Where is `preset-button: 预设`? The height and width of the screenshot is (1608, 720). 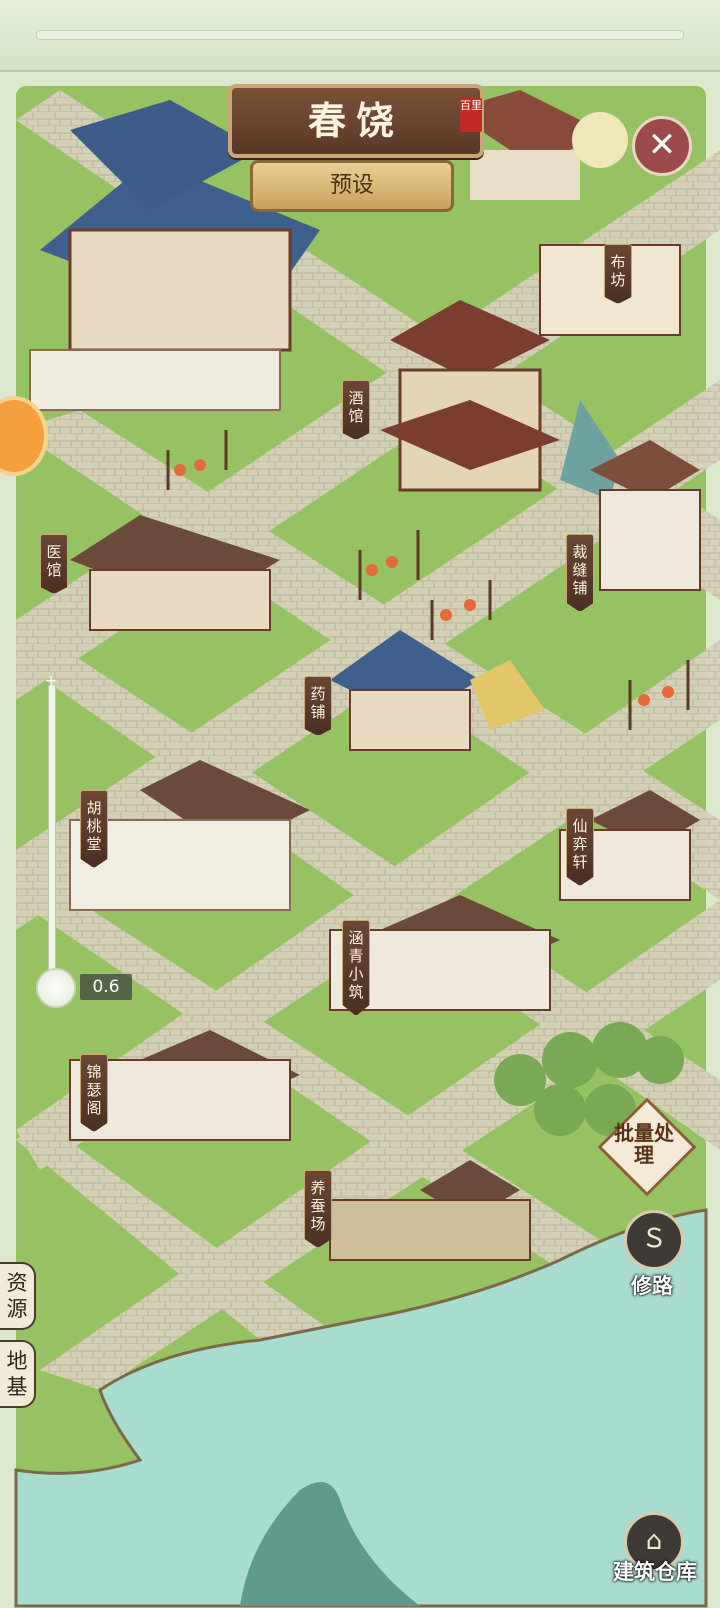 preset-button: 预设 is located at coordinates (352, 186).